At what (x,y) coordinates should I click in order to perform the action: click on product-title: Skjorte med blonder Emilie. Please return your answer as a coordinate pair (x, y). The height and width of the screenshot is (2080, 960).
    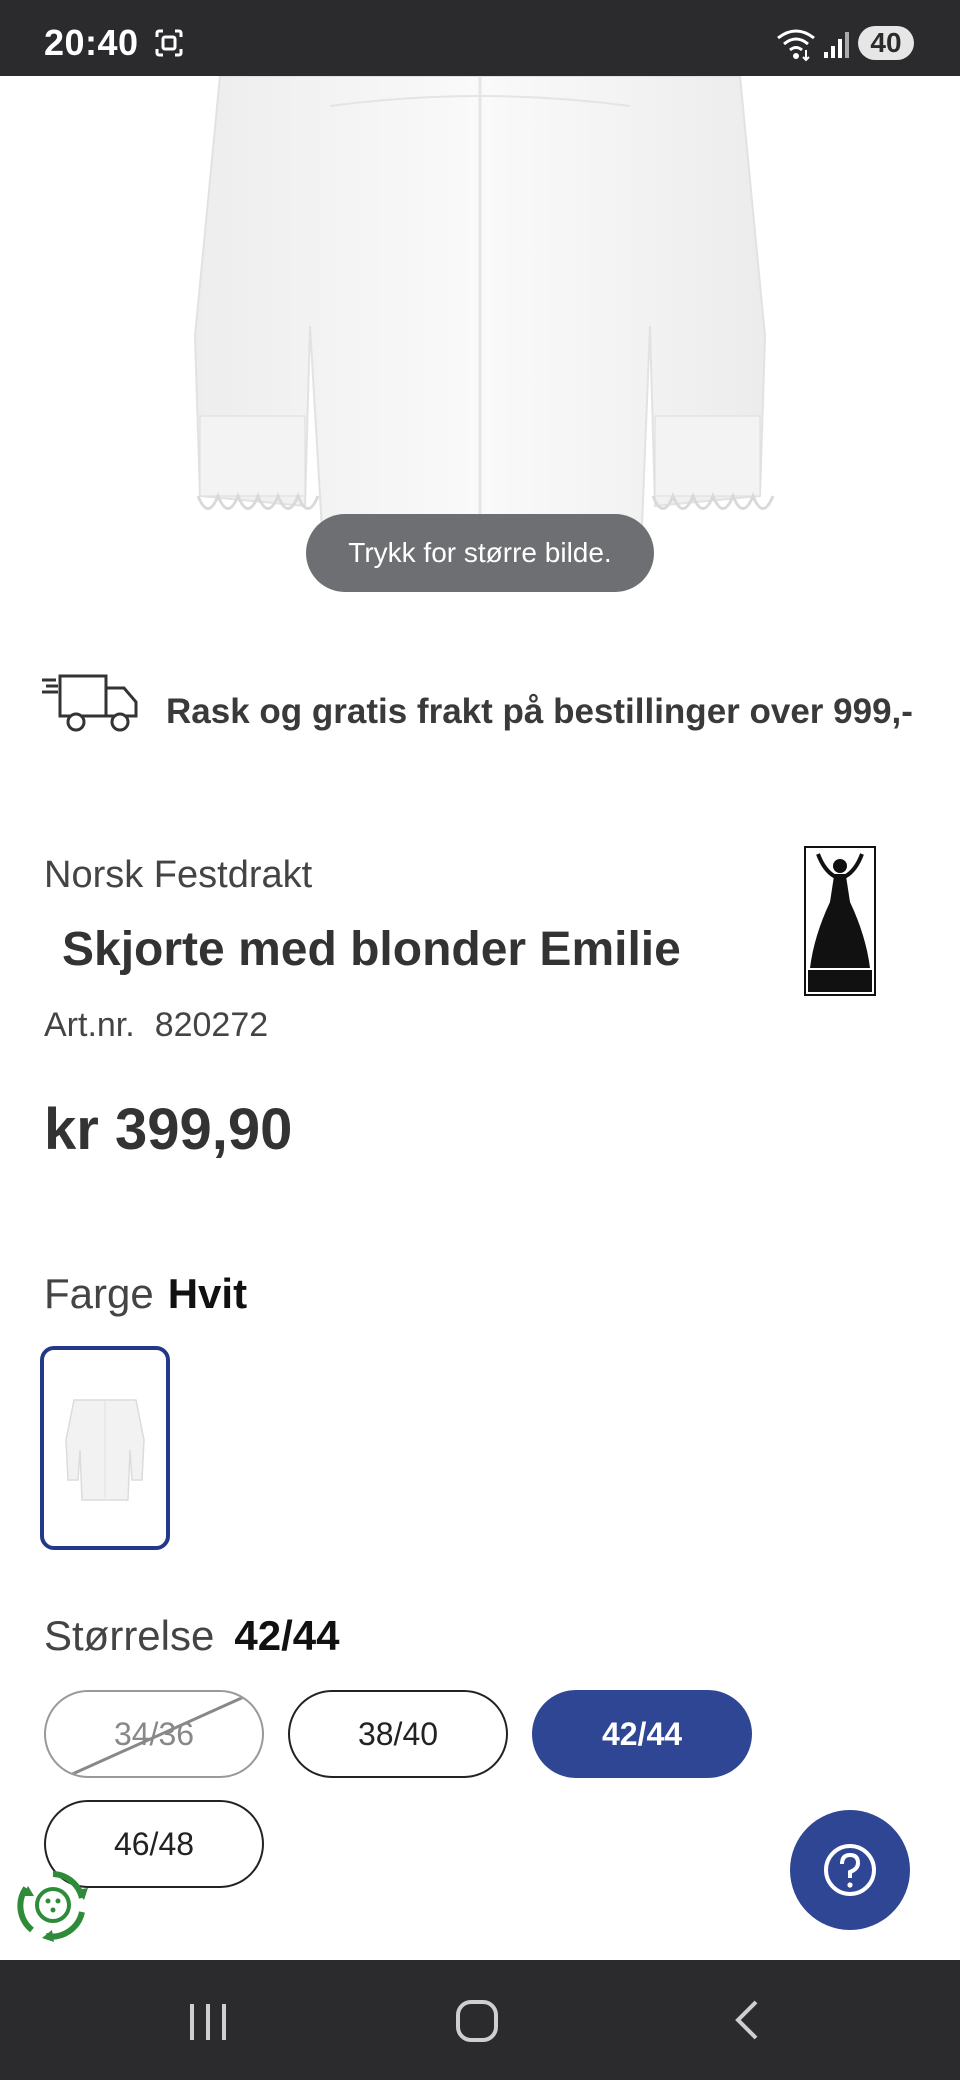
    Looking at the image, I should click on (371, 949).